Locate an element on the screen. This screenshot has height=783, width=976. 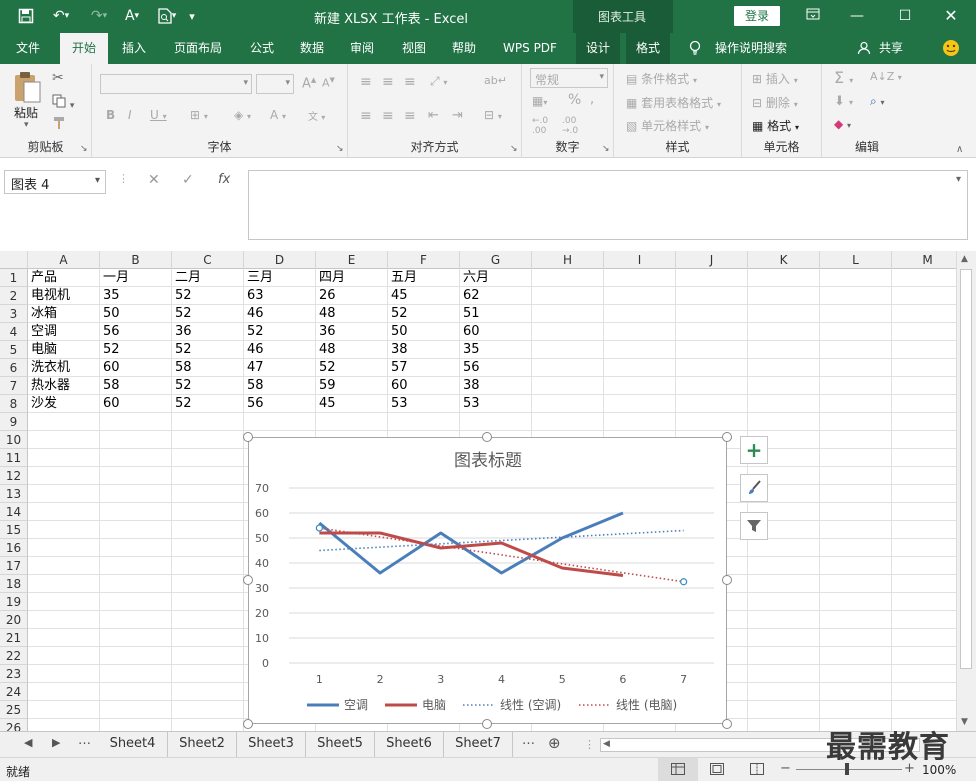
row-header: 7 is located at coordinates (14, 386).